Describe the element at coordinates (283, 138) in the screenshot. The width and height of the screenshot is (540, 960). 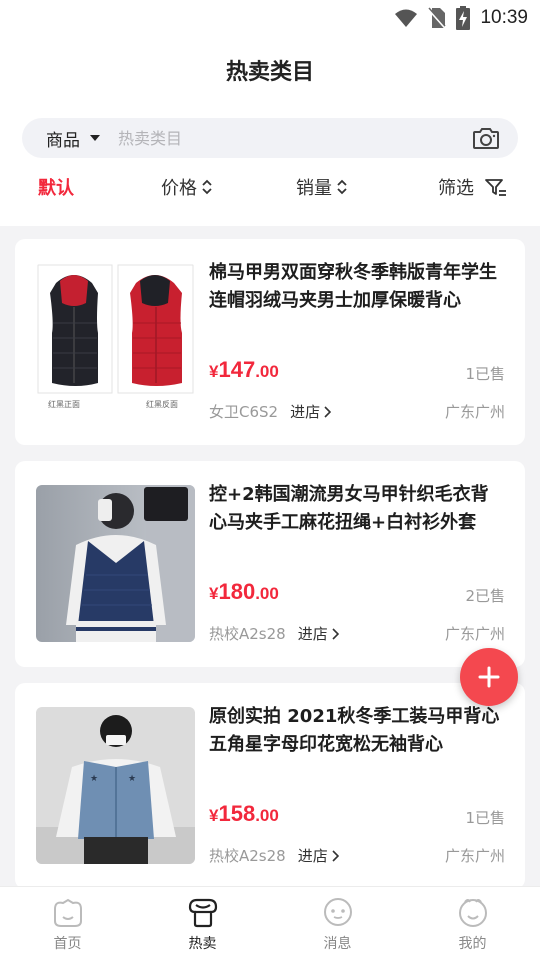
I see `search-input` at that location.